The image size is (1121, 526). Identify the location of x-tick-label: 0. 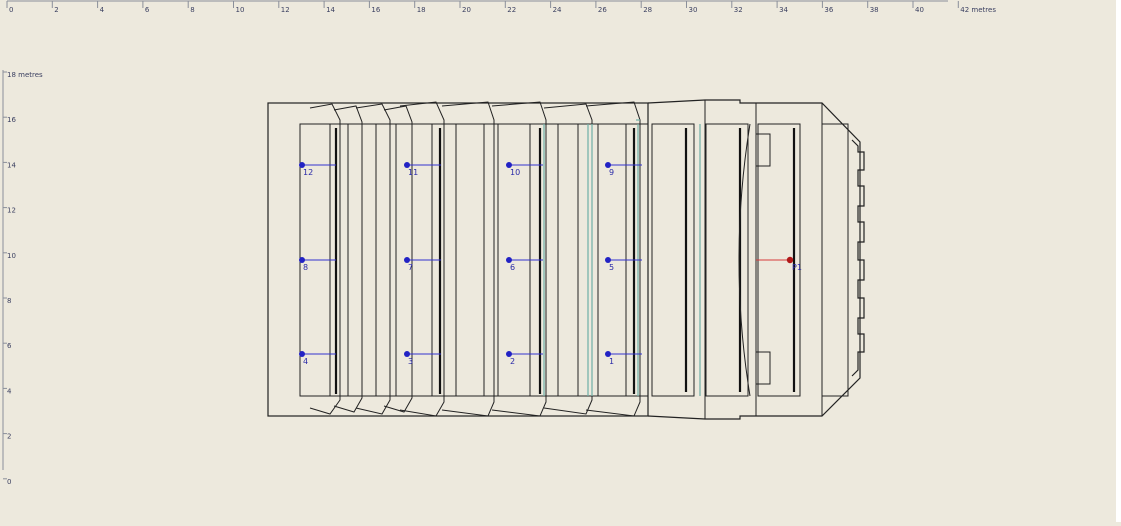
(11, 10).